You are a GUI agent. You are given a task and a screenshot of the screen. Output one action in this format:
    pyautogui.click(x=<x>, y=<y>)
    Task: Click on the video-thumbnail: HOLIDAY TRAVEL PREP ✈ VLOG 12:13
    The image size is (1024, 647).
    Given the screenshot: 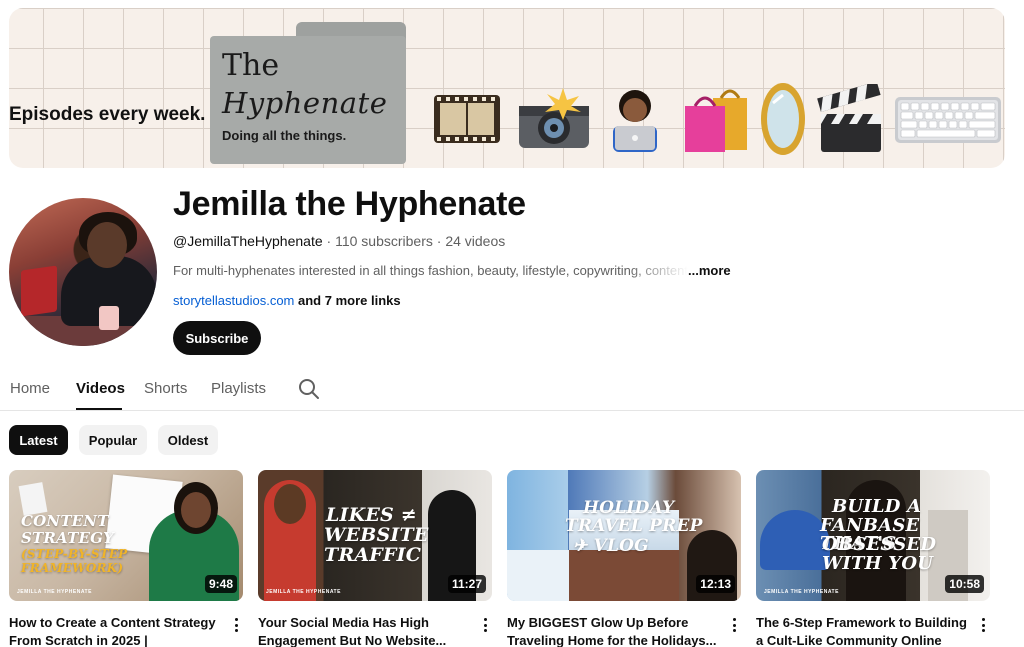 What is the action you would take?
    pyautogui.click(x=624, y=535)
    